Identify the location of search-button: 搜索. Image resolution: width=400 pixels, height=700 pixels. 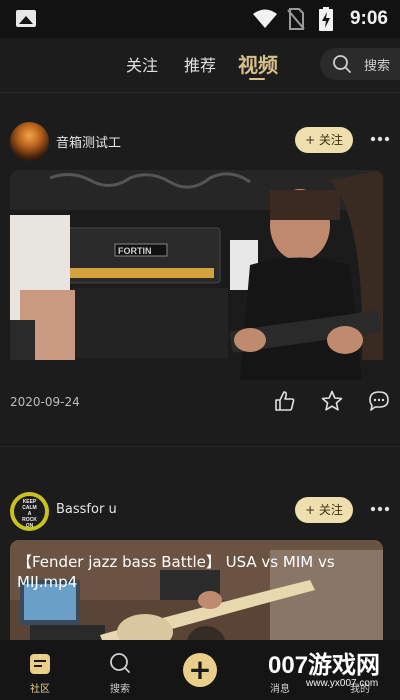
(360, 64).